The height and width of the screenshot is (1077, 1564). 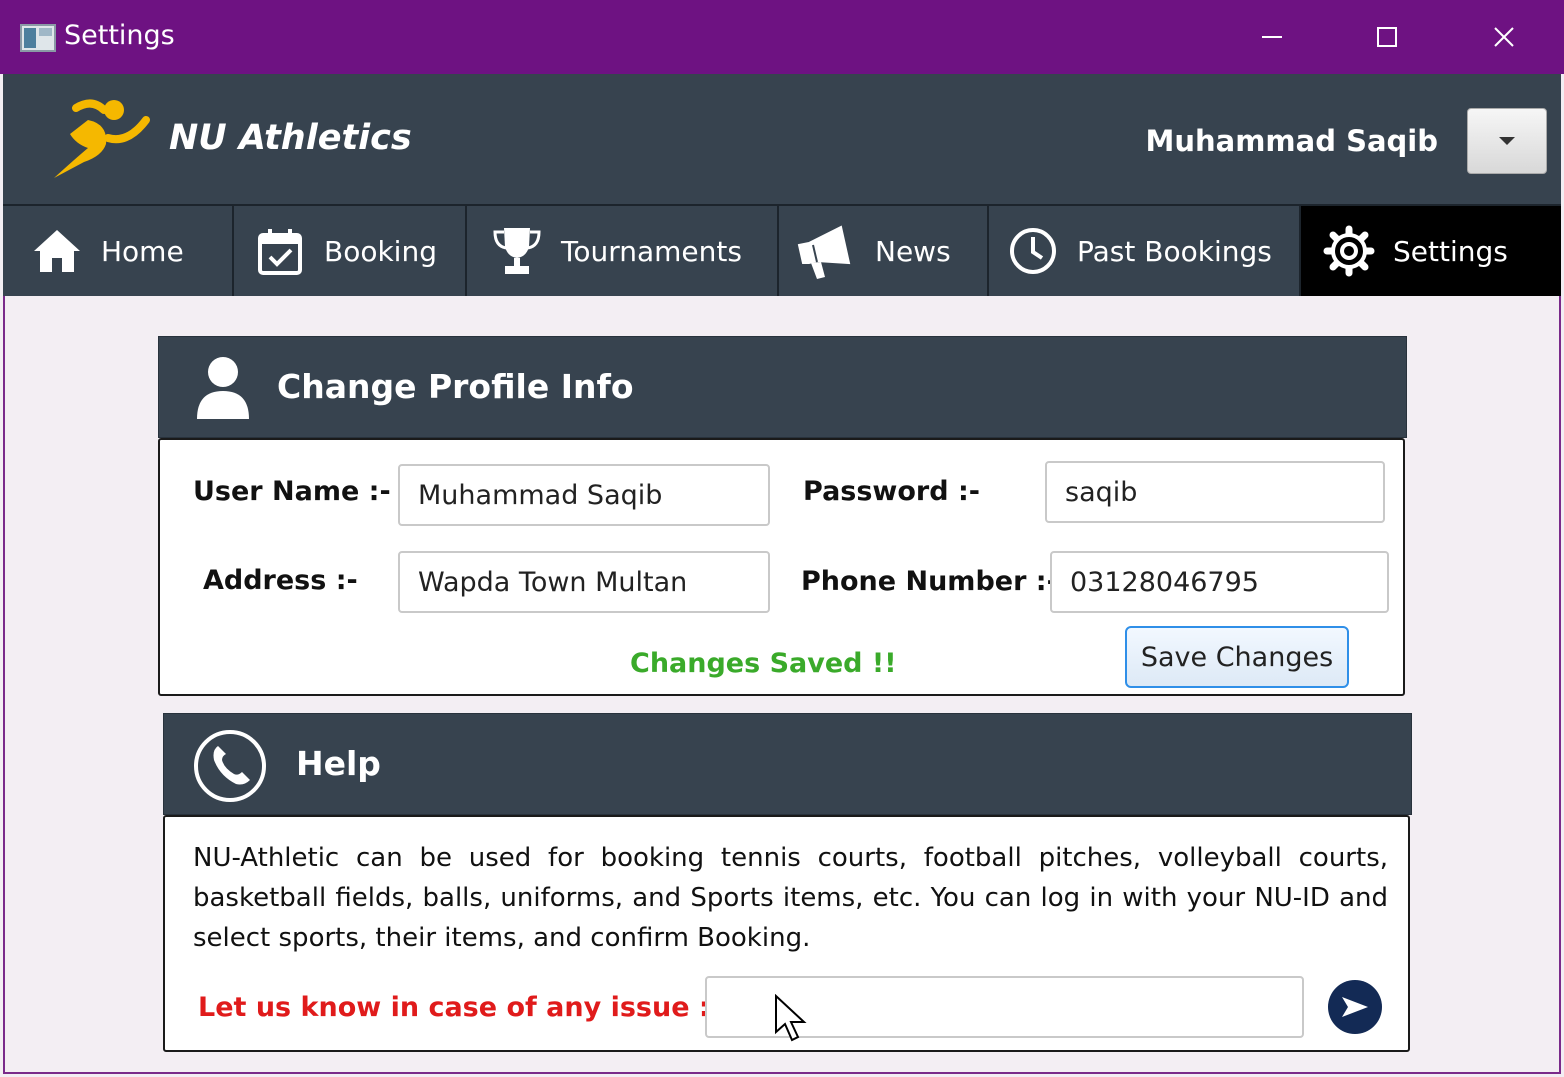 I want to click on maximize-icon, so click(x=1387, y=37).